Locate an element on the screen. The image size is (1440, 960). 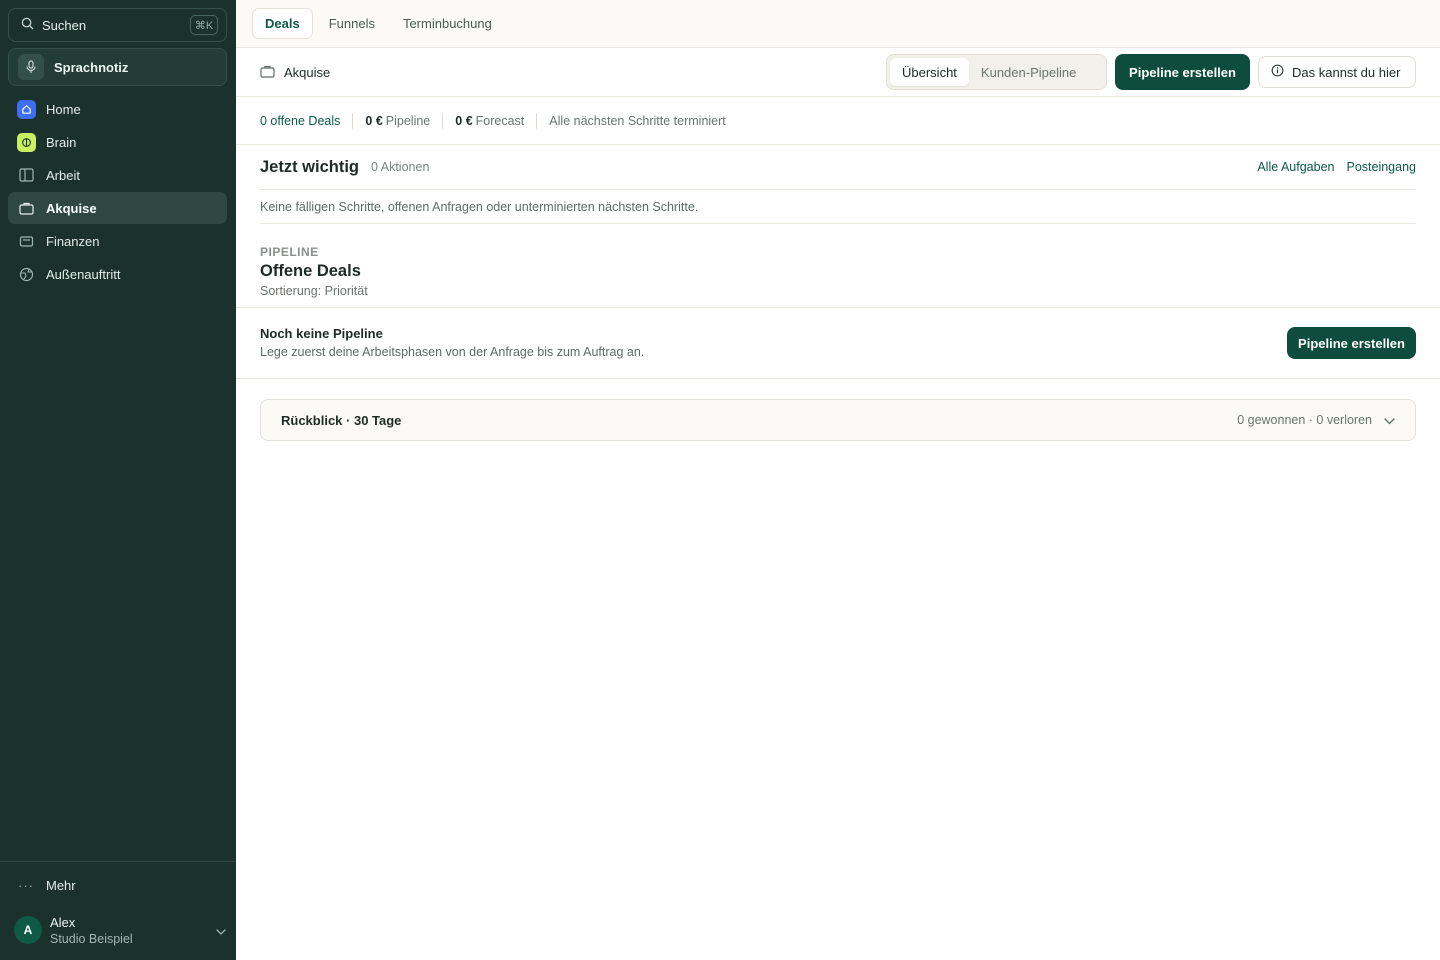
stat-forecast: 0 € Forecast is located at coordinates (489, 121).